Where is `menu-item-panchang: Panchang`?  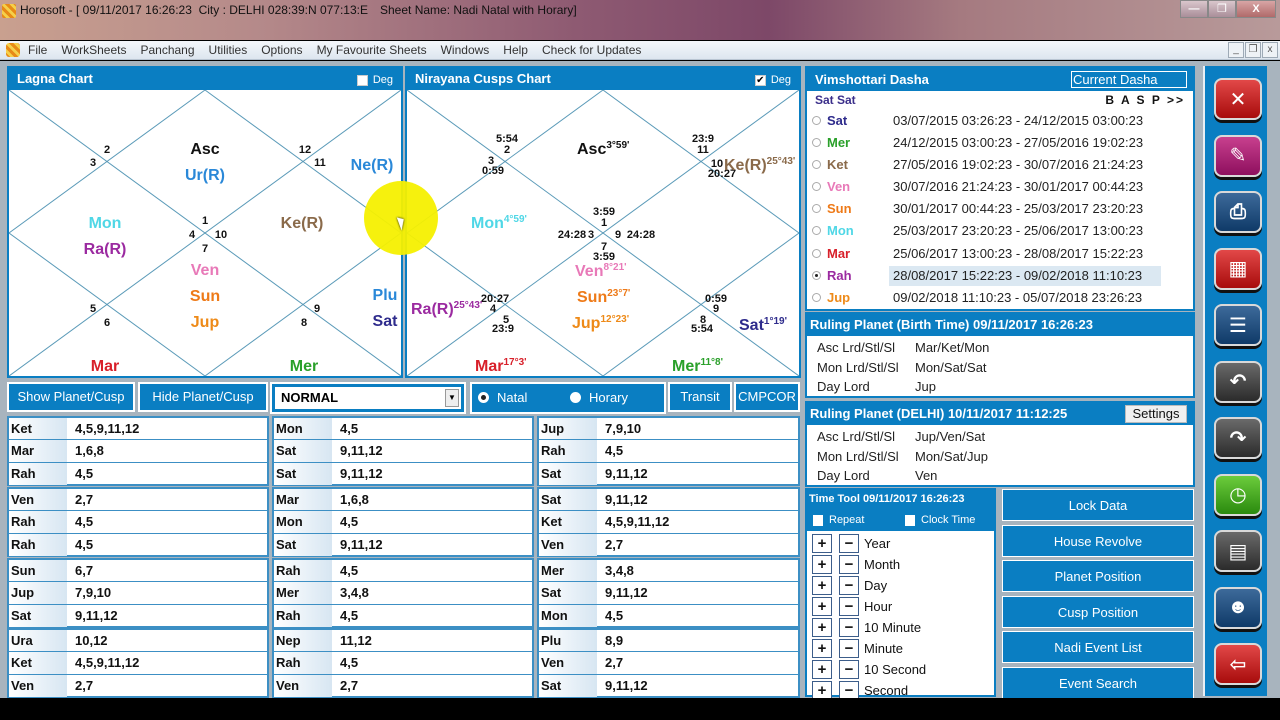
menu-item-panchang: Panchang is located at coordinates (167, 50).